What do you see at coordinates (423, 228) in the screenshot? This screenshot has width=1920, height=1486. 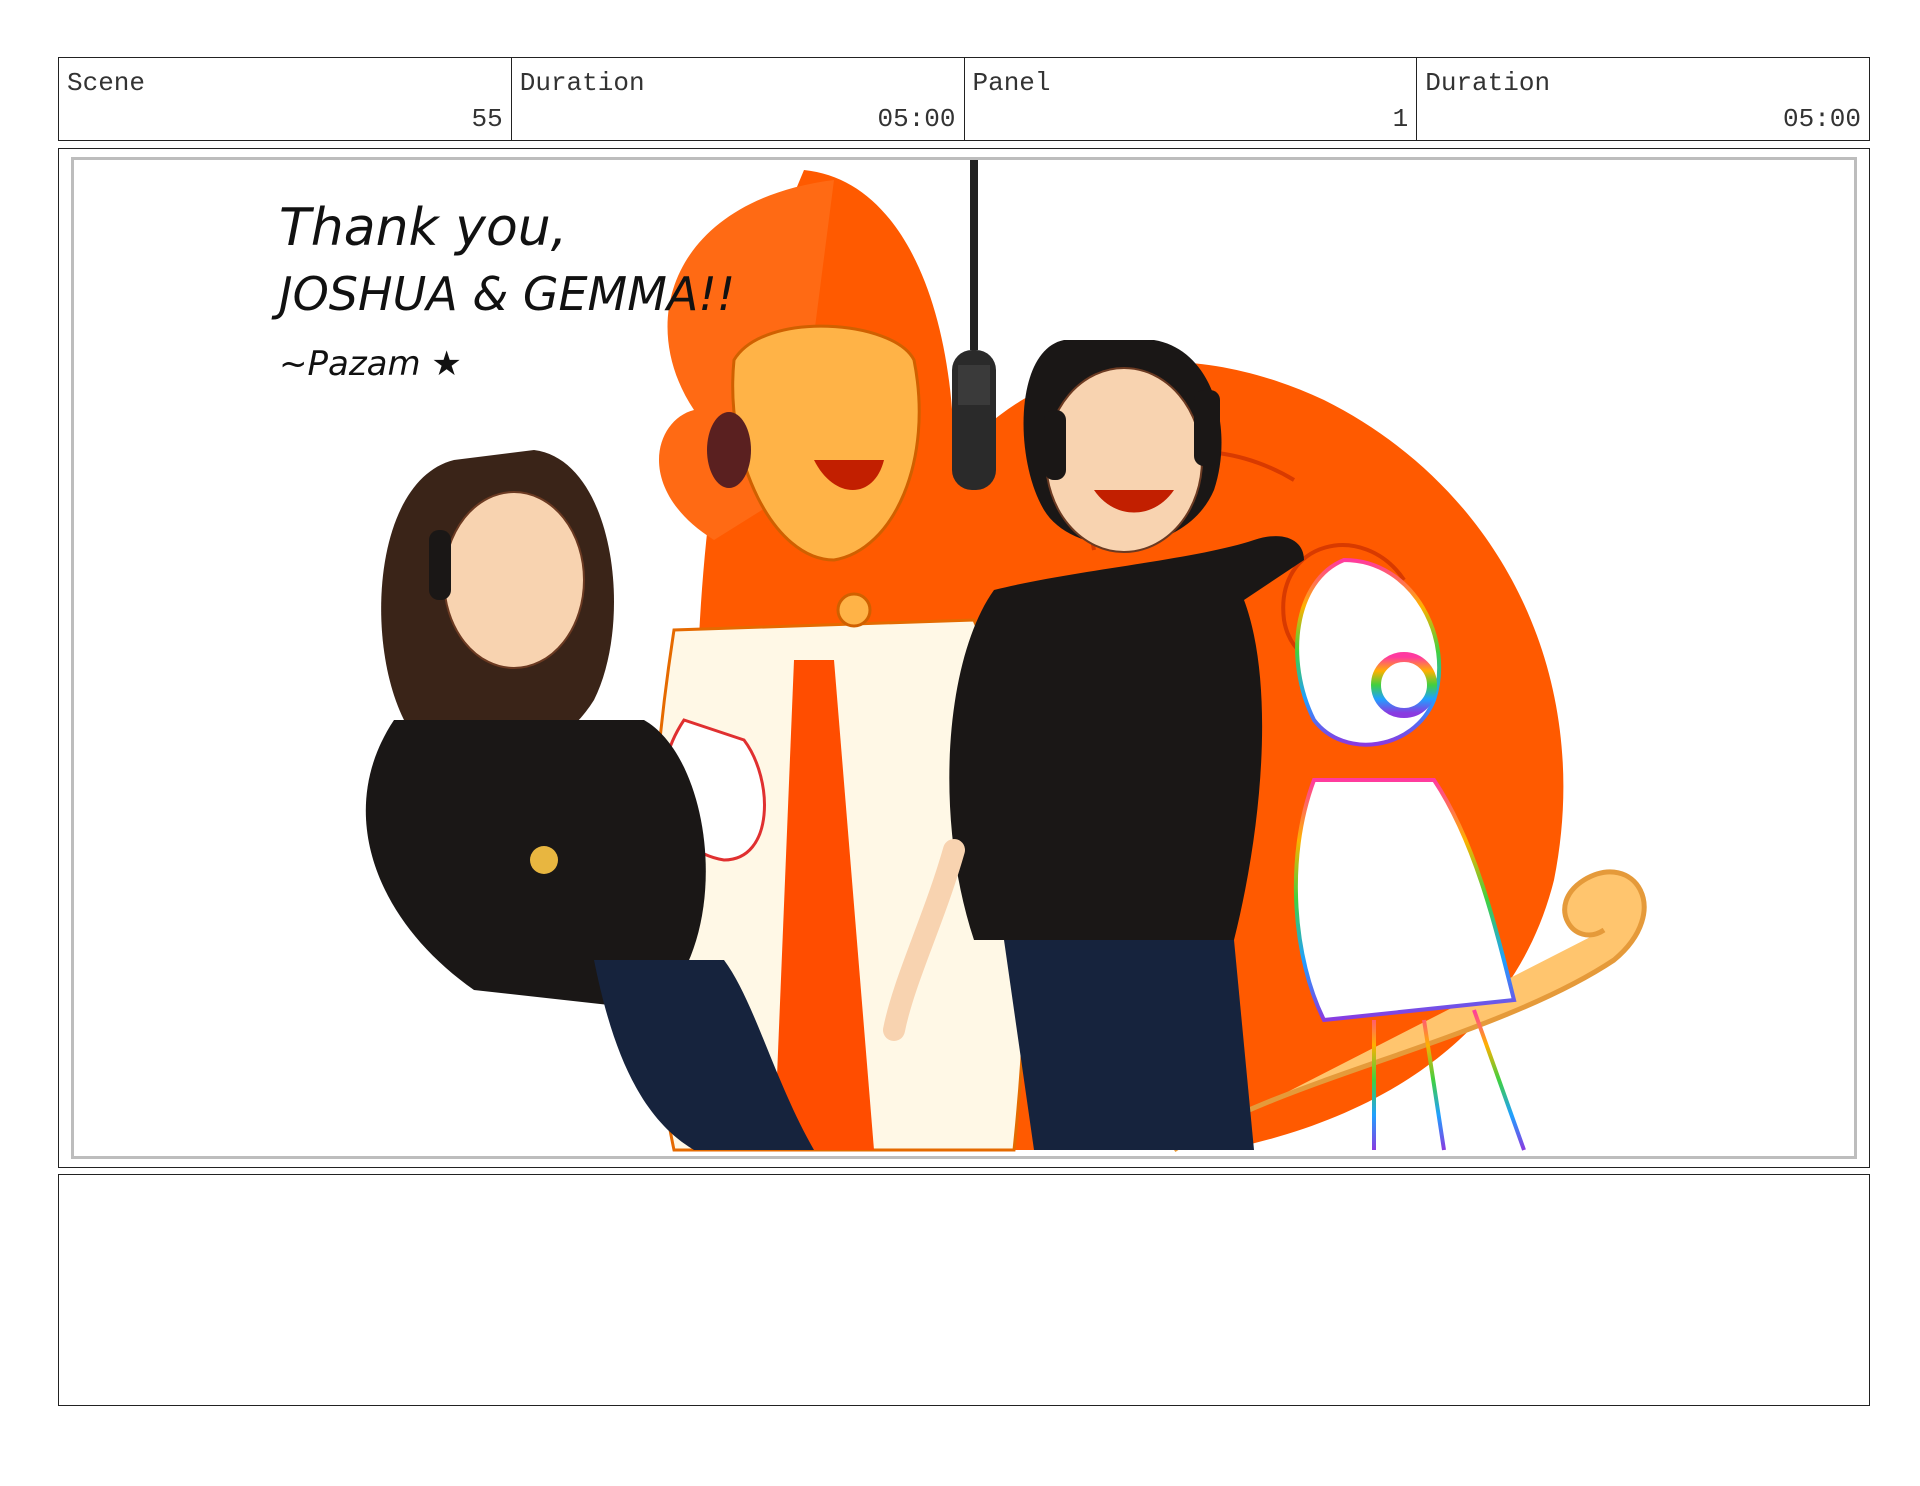 I see `message-line-1: Thank you,` at bounding box center [423, 228].